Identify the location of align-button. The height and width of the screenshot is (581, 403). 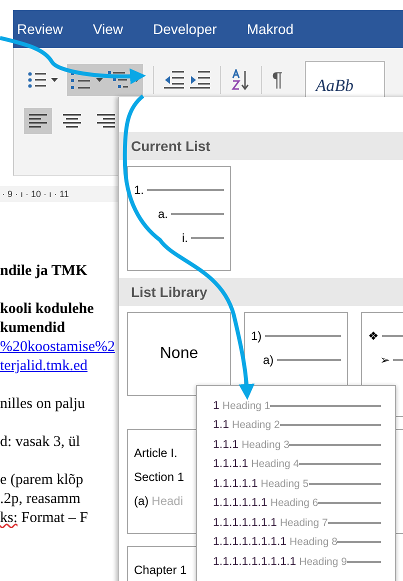
(38, 121).